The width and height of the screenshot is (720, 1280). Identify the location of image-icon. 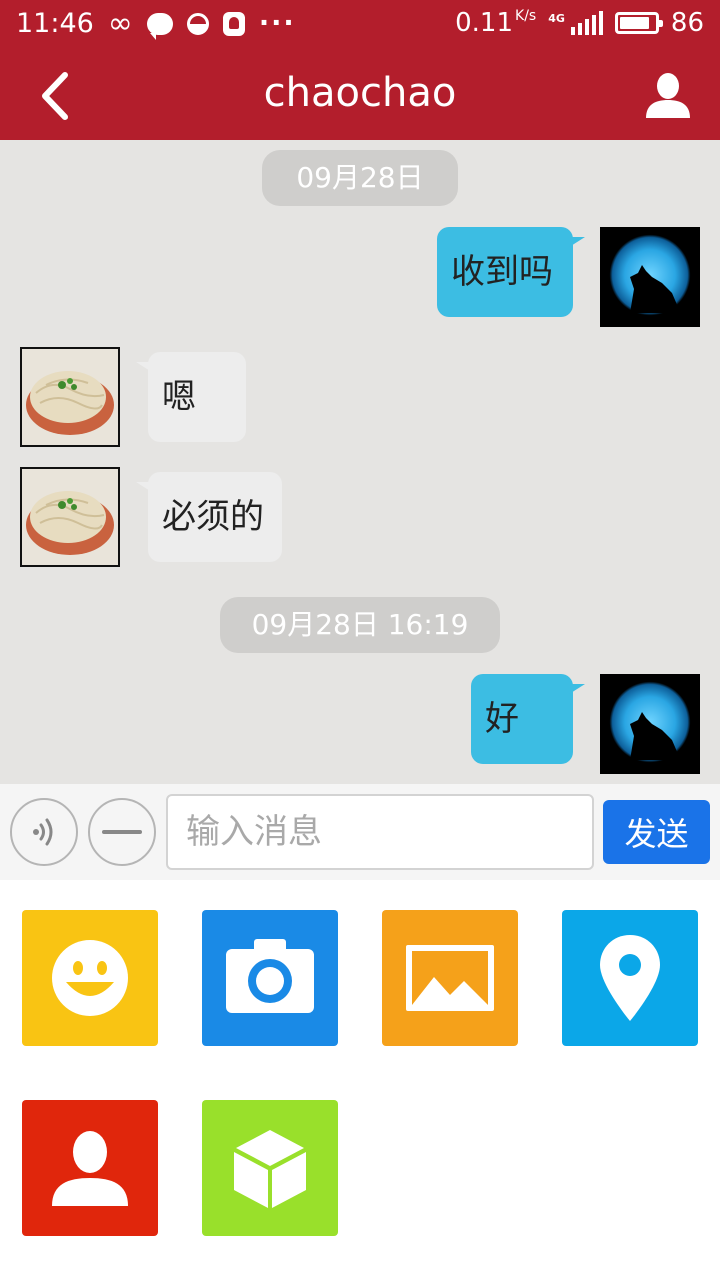
(450, 978).